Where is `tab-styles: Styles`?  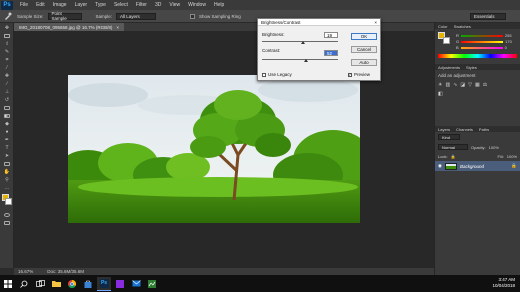
tab-styles: Styles is located at coordinates (471, 67).